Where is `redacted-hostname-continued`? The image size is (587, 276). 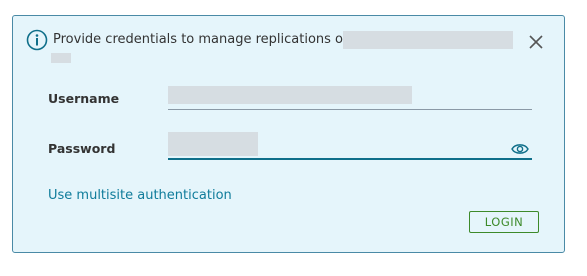
redacted-hostname-continued is located at coordinates (61, 58).